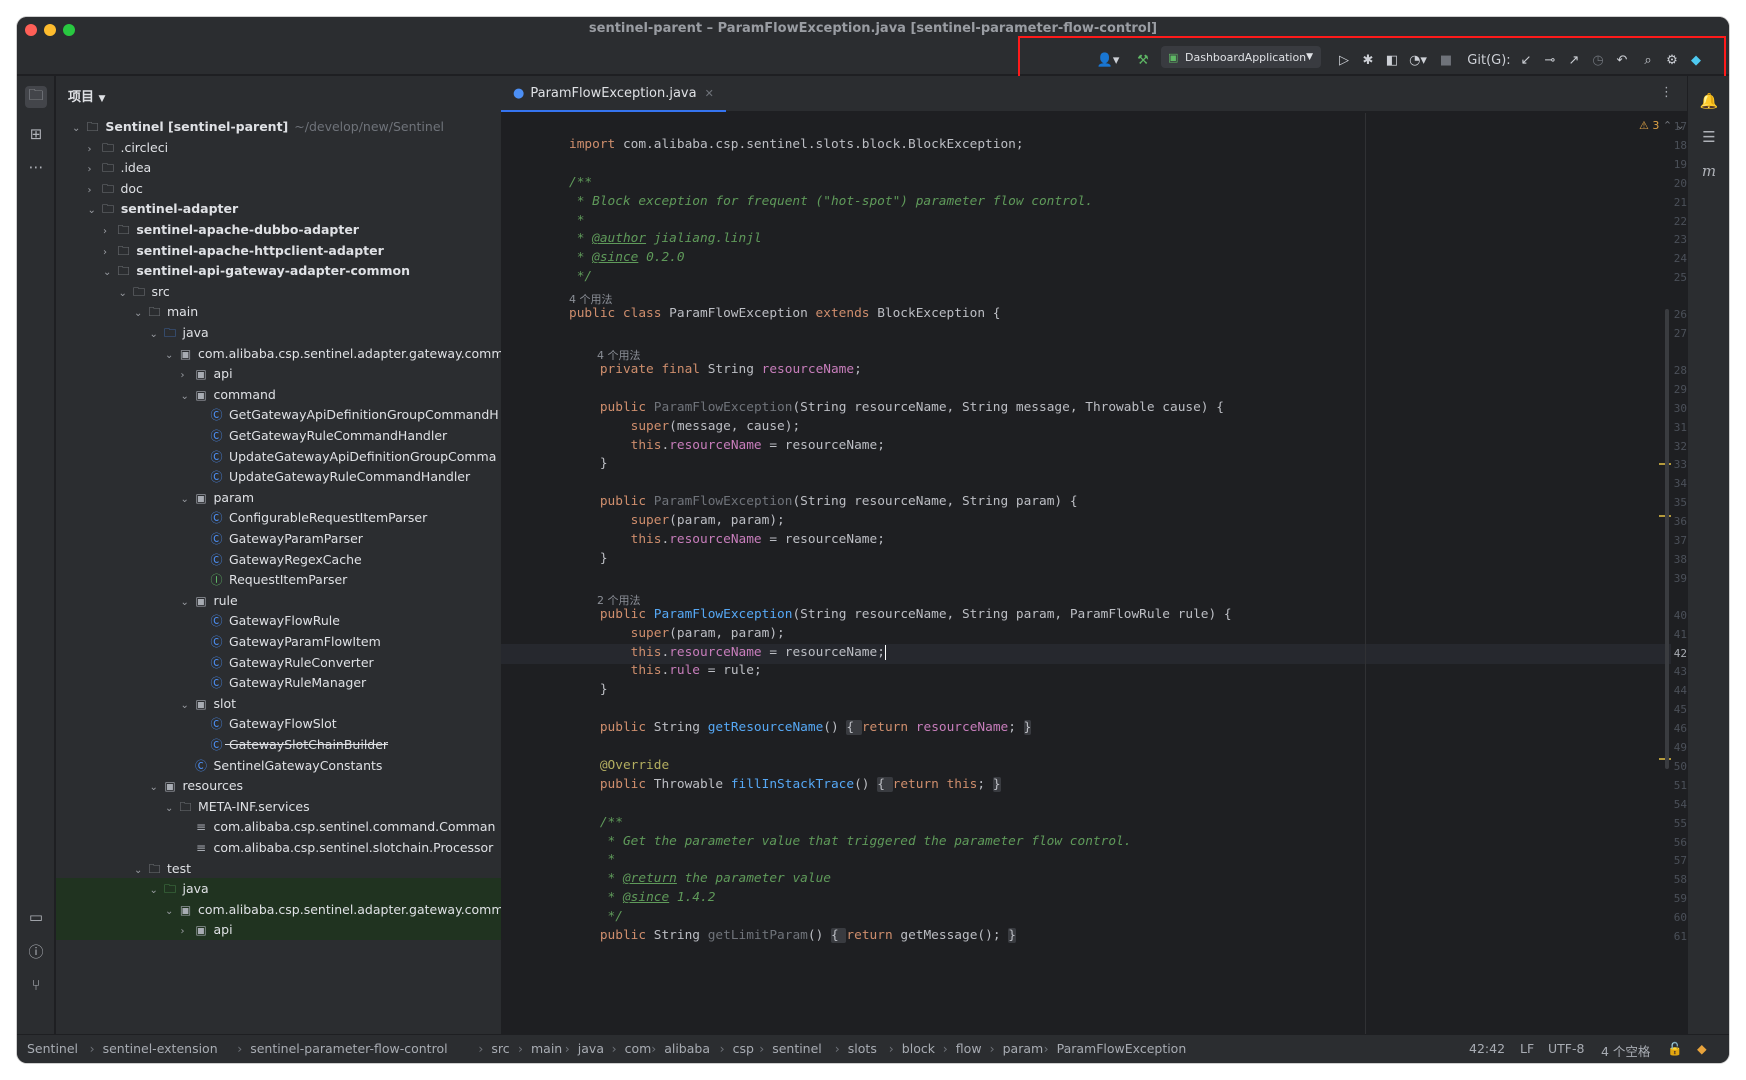  I want to click on tree-item: ⌄ ▣ command, so click(278, 394).